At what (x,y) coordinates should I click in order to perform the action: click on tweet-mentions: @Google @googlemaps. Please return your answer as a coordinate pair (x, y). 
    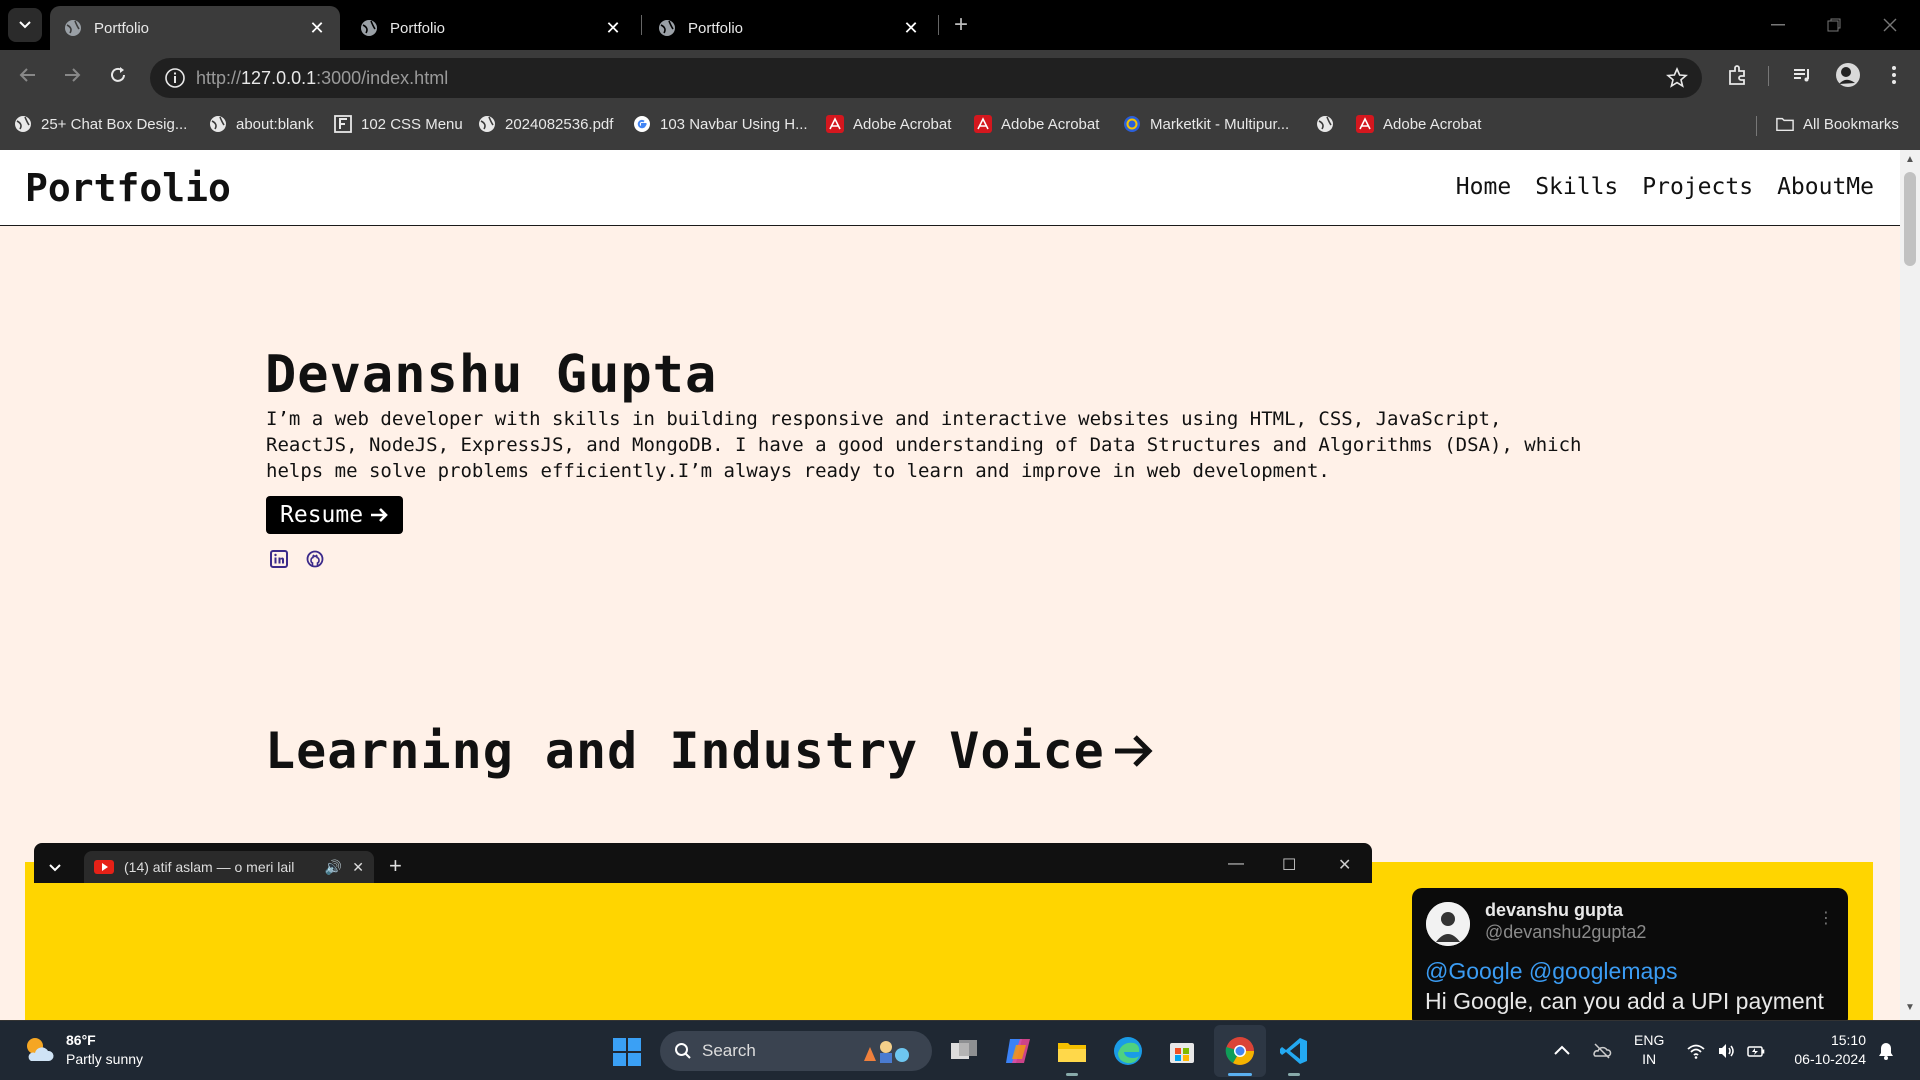
    Looking at the image, I should click on (1551, 971).